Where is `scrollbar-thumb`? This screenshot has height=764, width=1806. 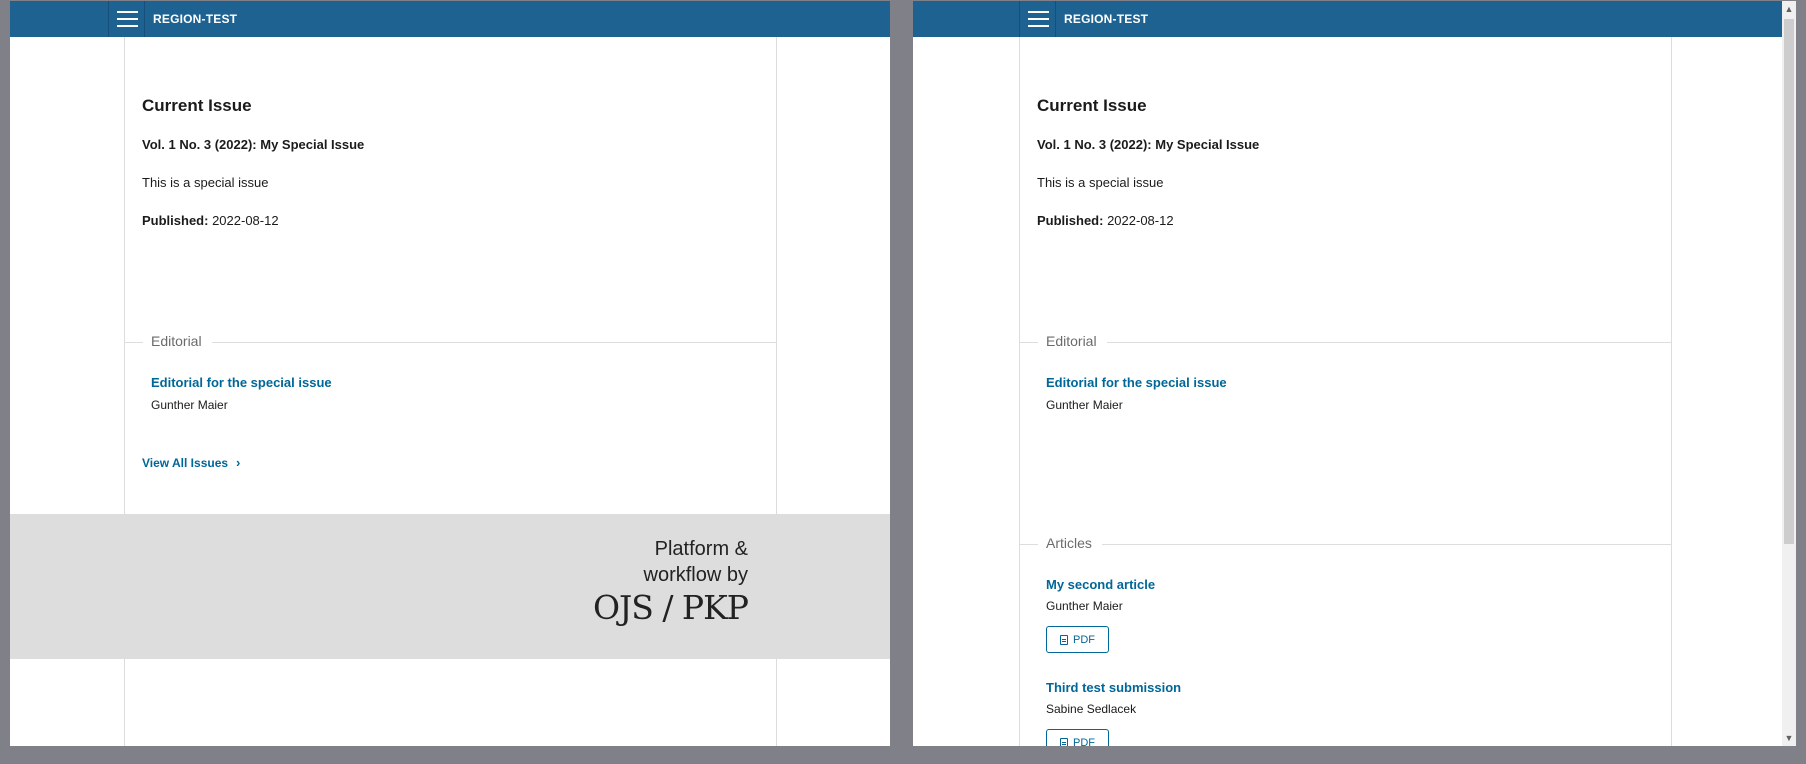 scrollbar-thumb is located at coordinates (1789, 281).